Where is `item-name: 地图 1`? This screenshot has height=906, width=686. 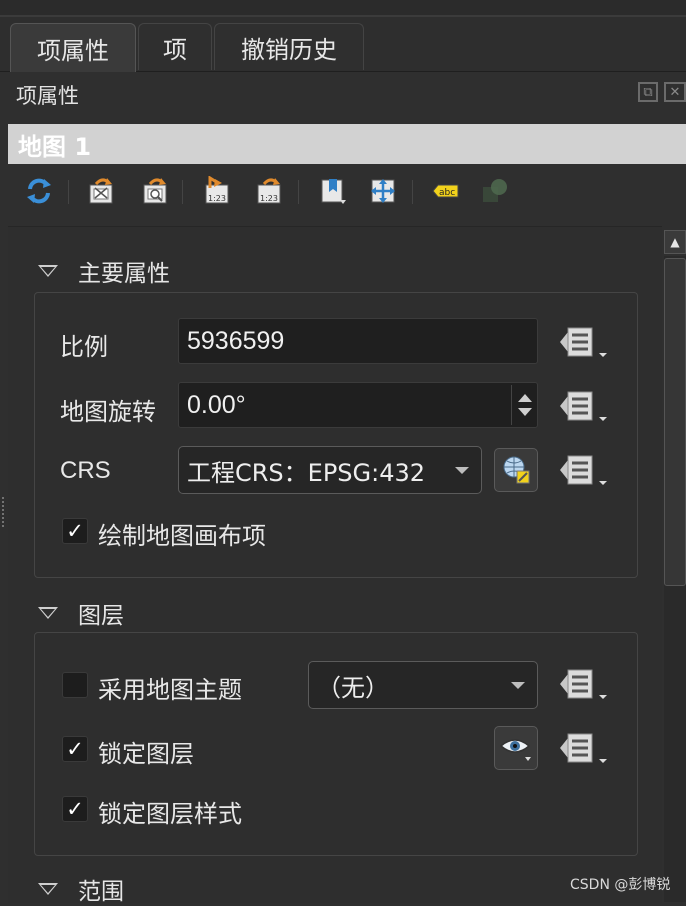
item-name: 地图 1 is located at coordinates (55, 146).